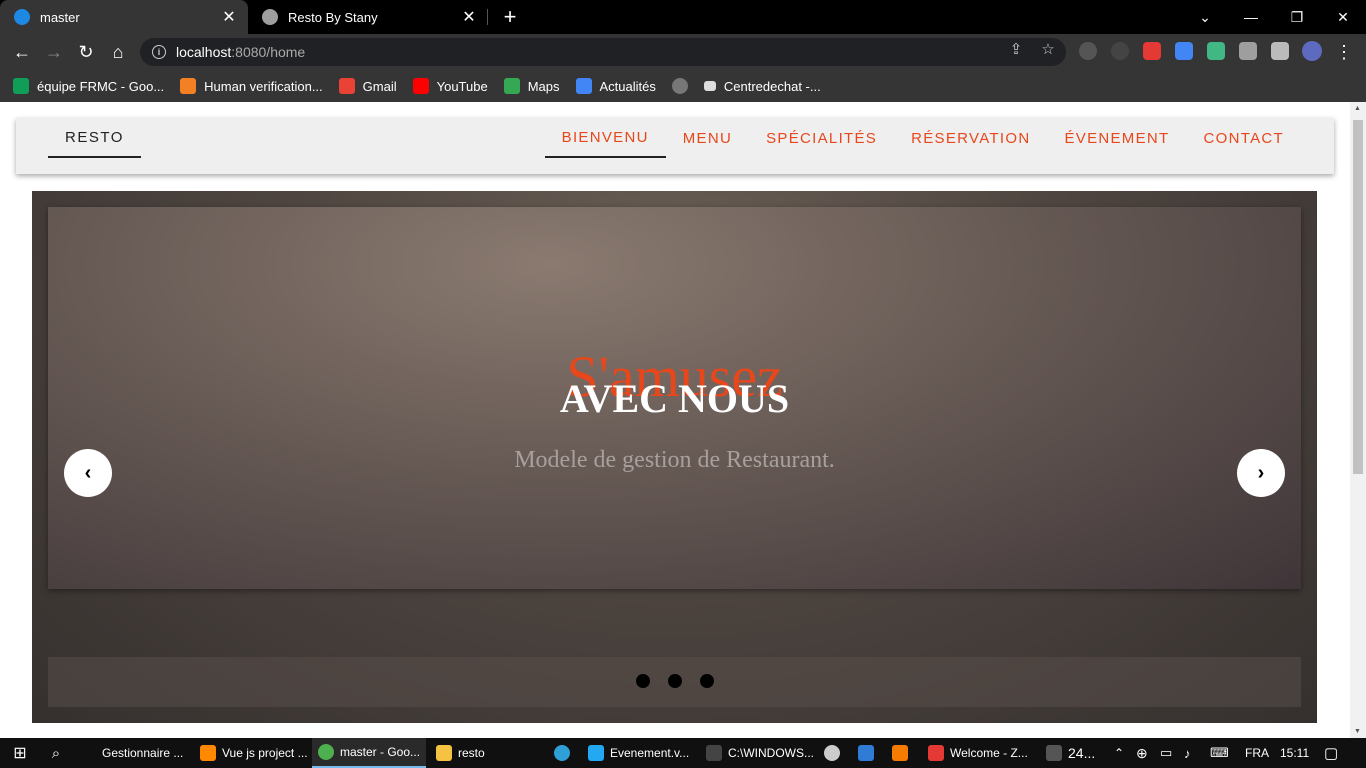  Describe the element at coordinates (1116, 138) in the screenshot. I see `nav-evenement: ÉVENEMENT` at that location.